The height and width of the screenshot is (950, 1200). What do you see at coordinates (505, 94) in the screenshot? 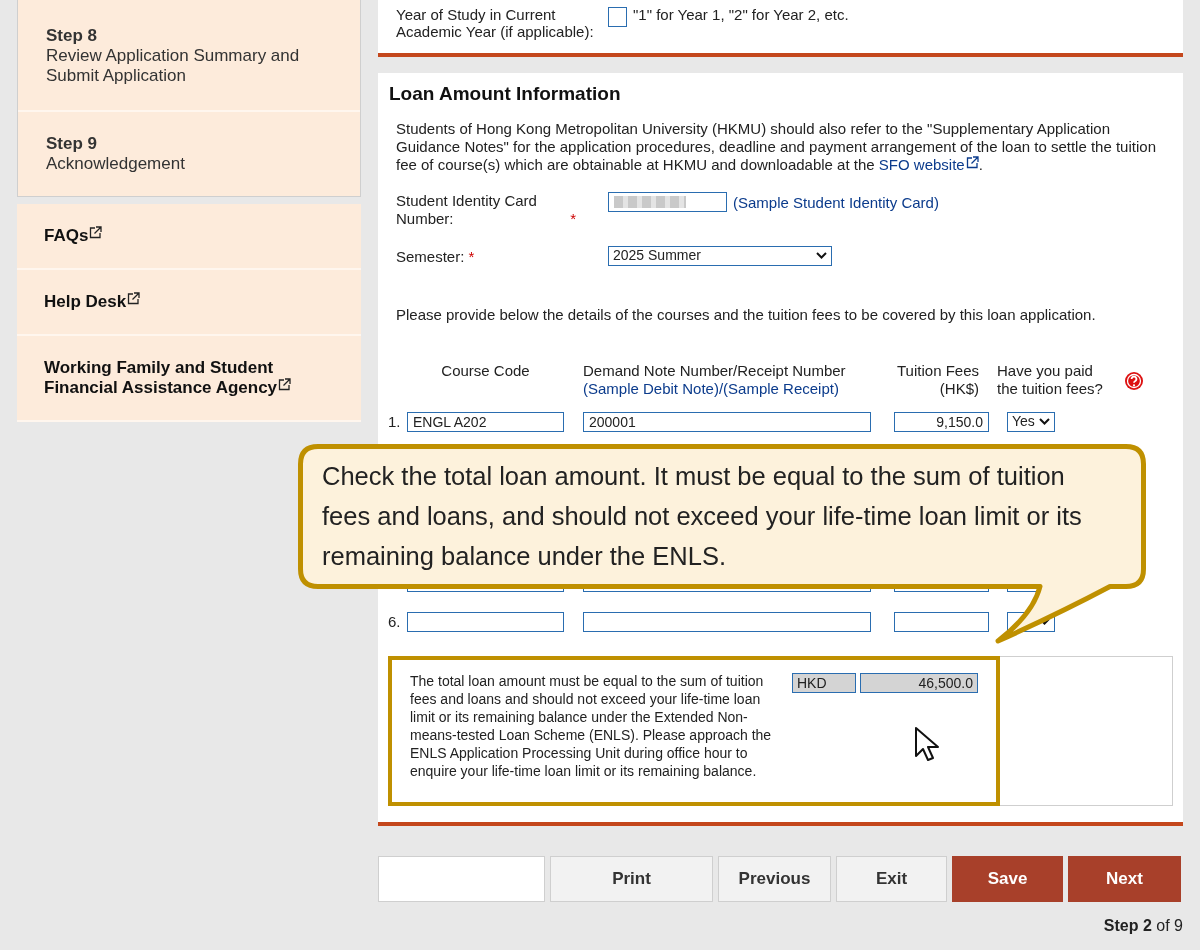
I see `section-title: Loan Amount Information` at bounding box center [505, 94].